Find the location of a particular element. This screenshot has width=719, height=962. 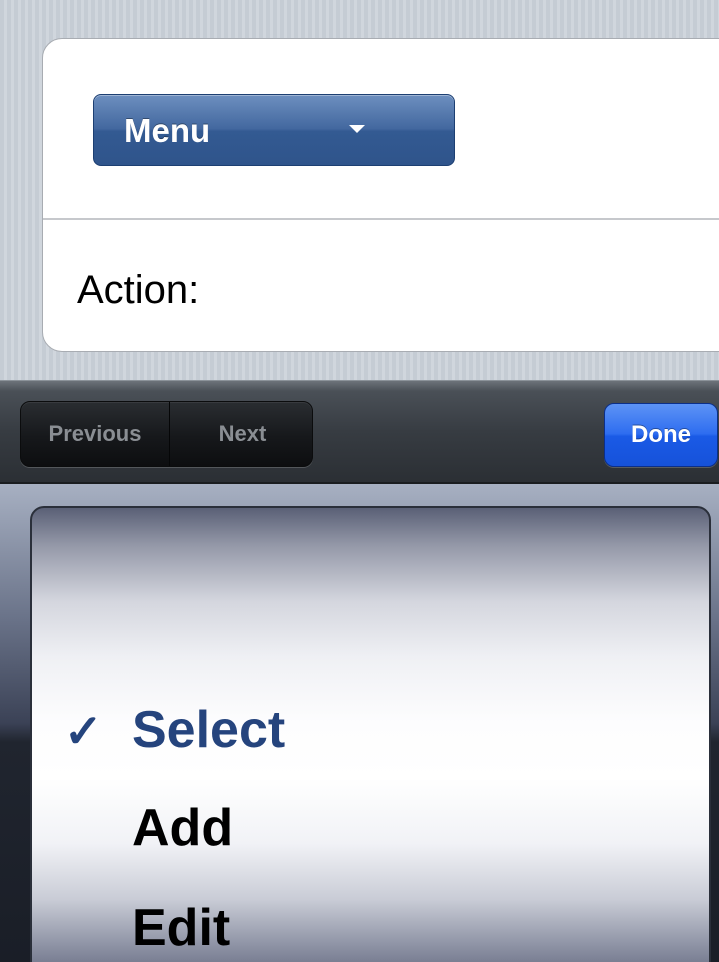

action-label: Action: is located at coordinates (138, 290).